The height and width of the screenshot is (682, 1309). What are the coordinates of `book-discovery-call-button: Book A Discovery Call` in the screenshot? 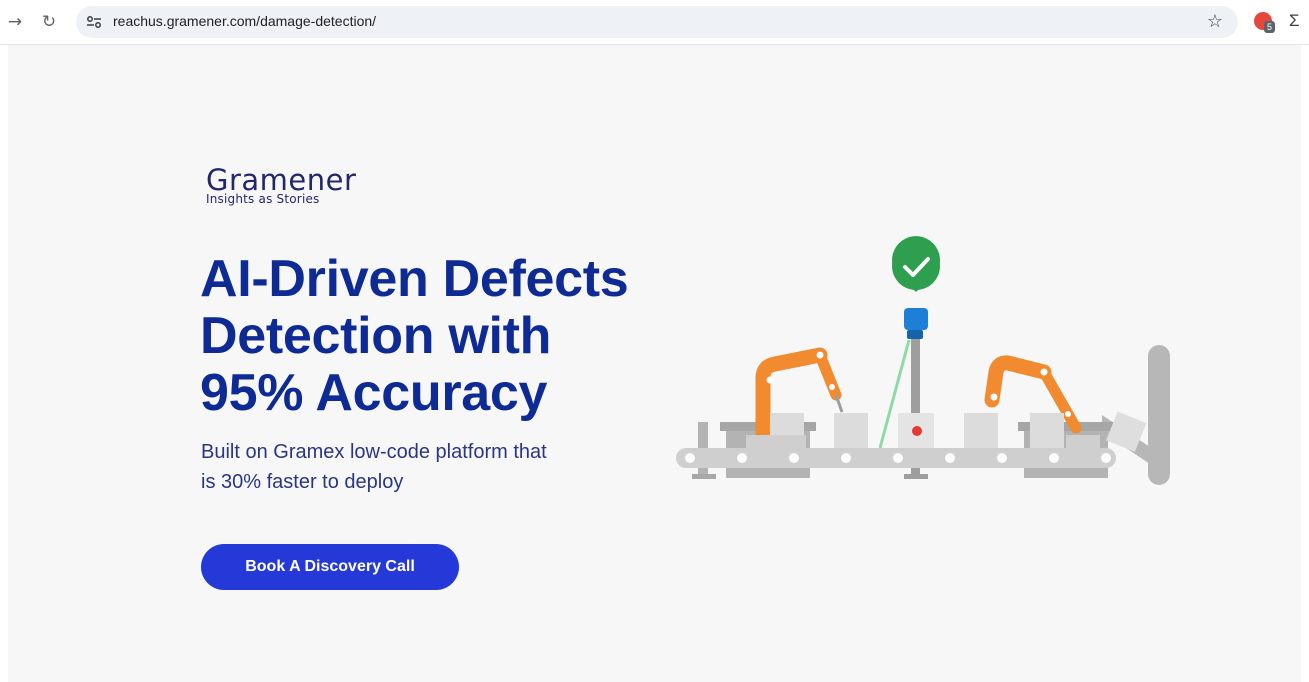 It's located at (330, 567).